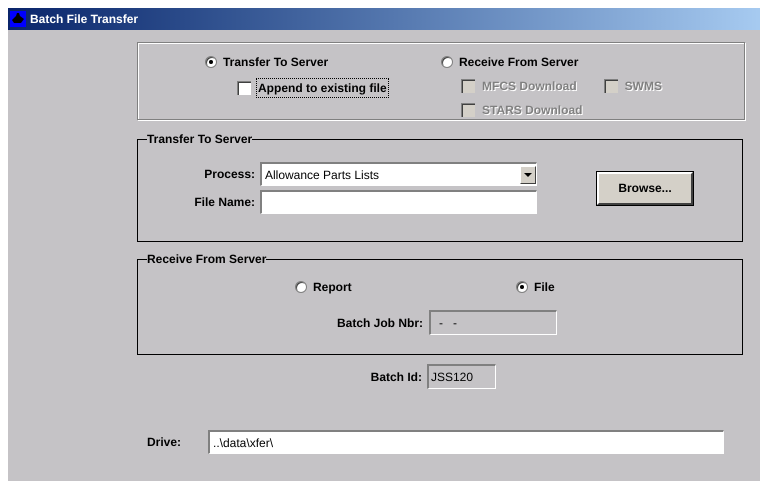 This screenshot has width=760, height=481. I want to click on radio-button: Transfer To Server, so click(323, 62).